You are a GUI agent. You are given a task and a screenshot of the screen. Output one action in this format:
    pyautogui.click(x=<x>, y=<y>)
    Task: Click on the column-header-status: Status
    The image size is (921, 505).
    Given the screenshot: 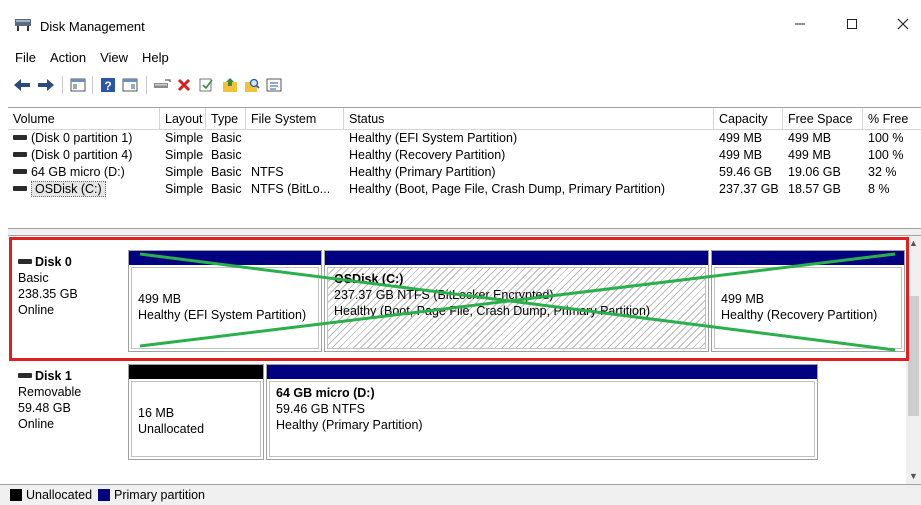 What is the action you would take?
    pyautogui.click(x=529, y=119)
    